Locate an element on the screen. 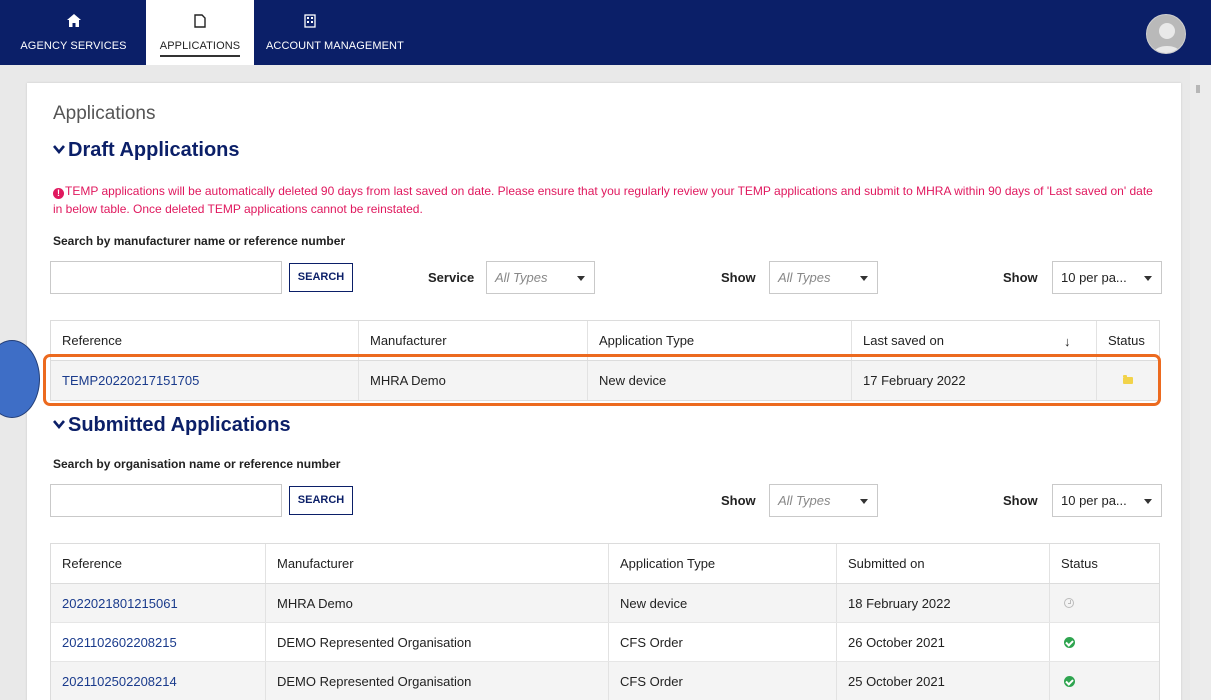  service-filter-label: Service is located at coordinates (451, 277).